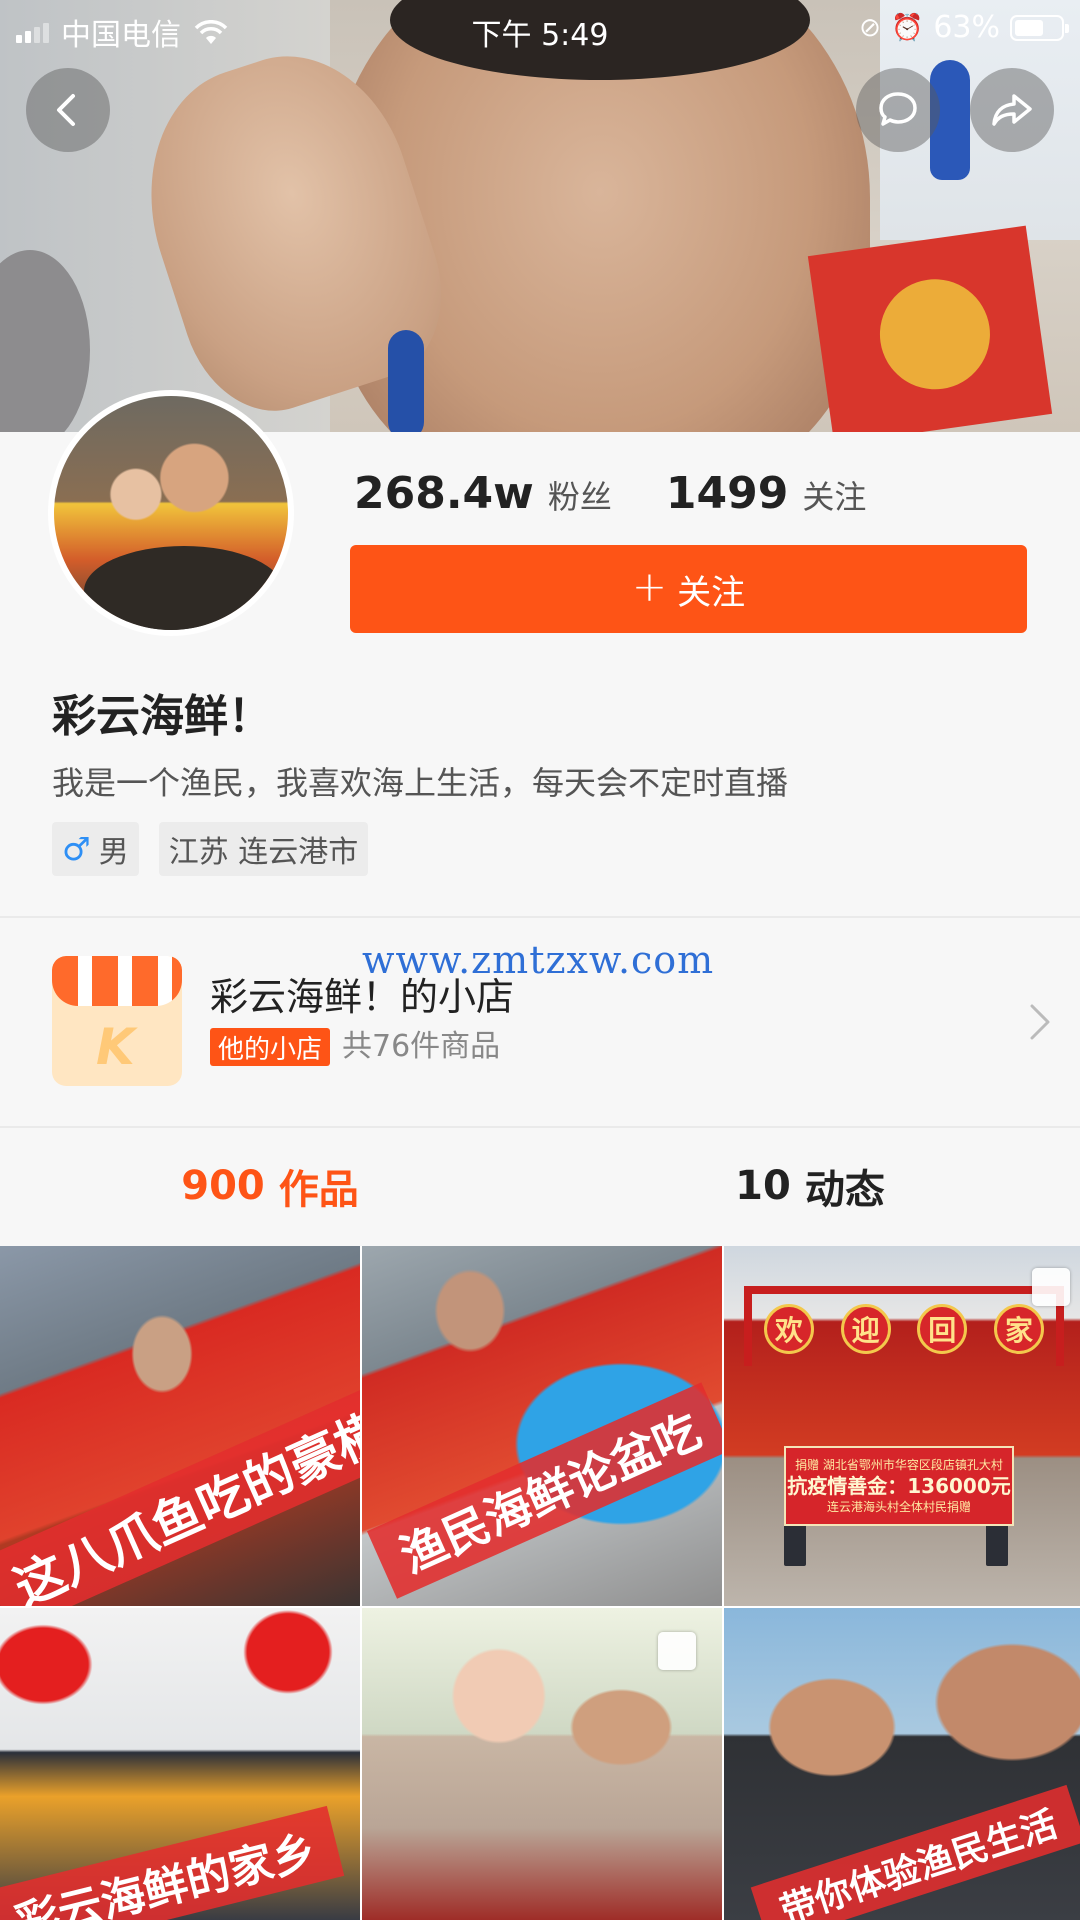  What do you see at coordinates (95, 849) in the screenshot?
I see `gender-tag: ♂ 男` at bounding box center [95, 849].